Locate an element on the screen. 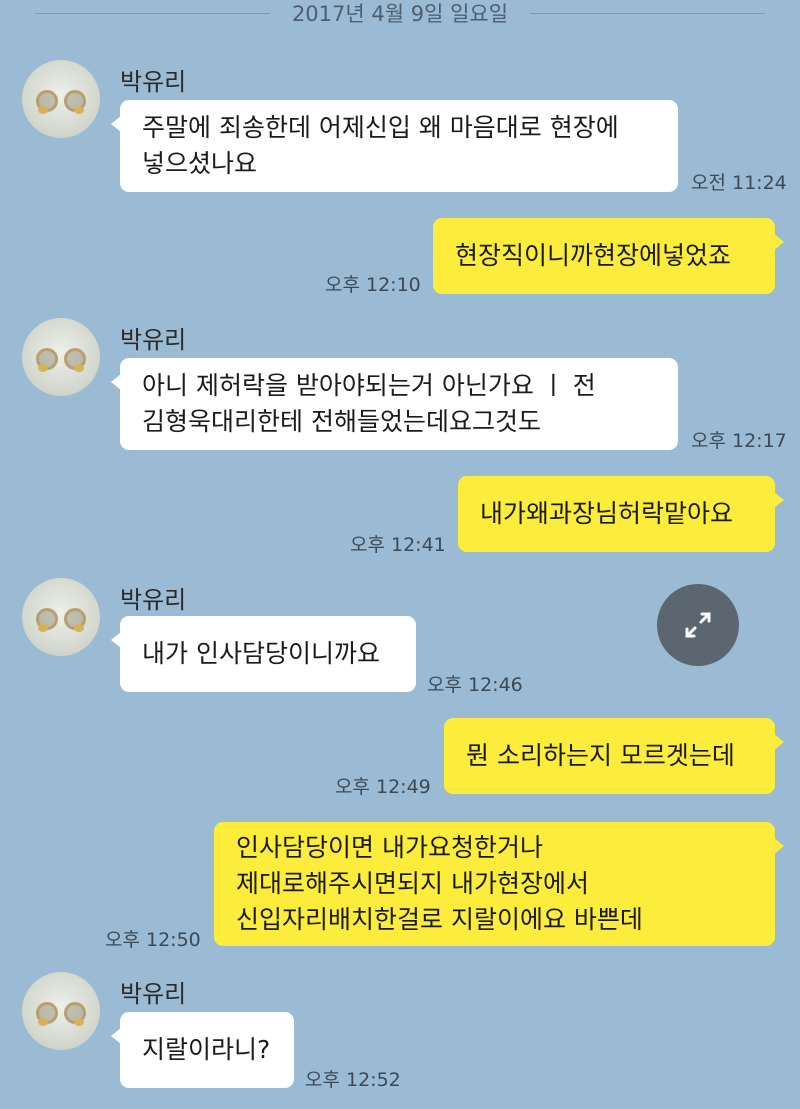  message-bubble-incoming: 지랄이라니? is located at coordinates (202, 1050).